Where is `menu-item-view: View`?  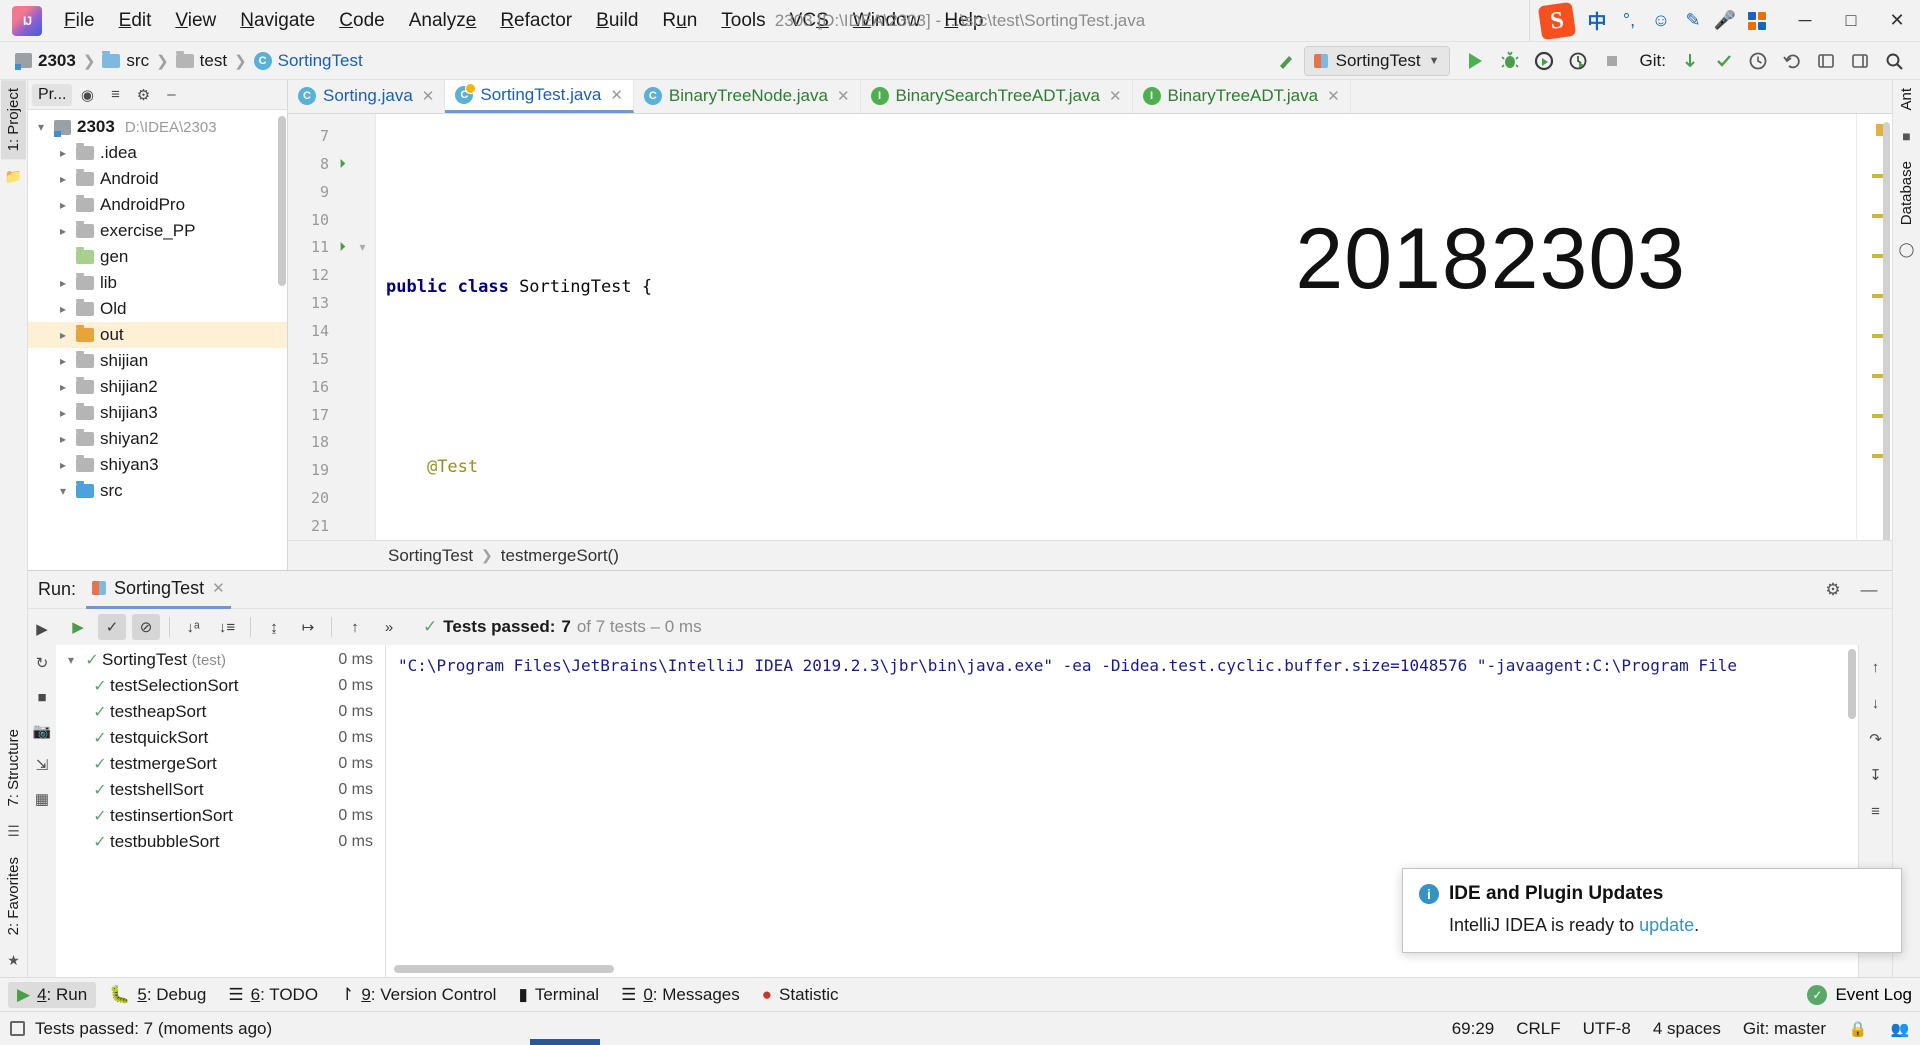
menu-item-view: View is located at coordinates (195, 21).